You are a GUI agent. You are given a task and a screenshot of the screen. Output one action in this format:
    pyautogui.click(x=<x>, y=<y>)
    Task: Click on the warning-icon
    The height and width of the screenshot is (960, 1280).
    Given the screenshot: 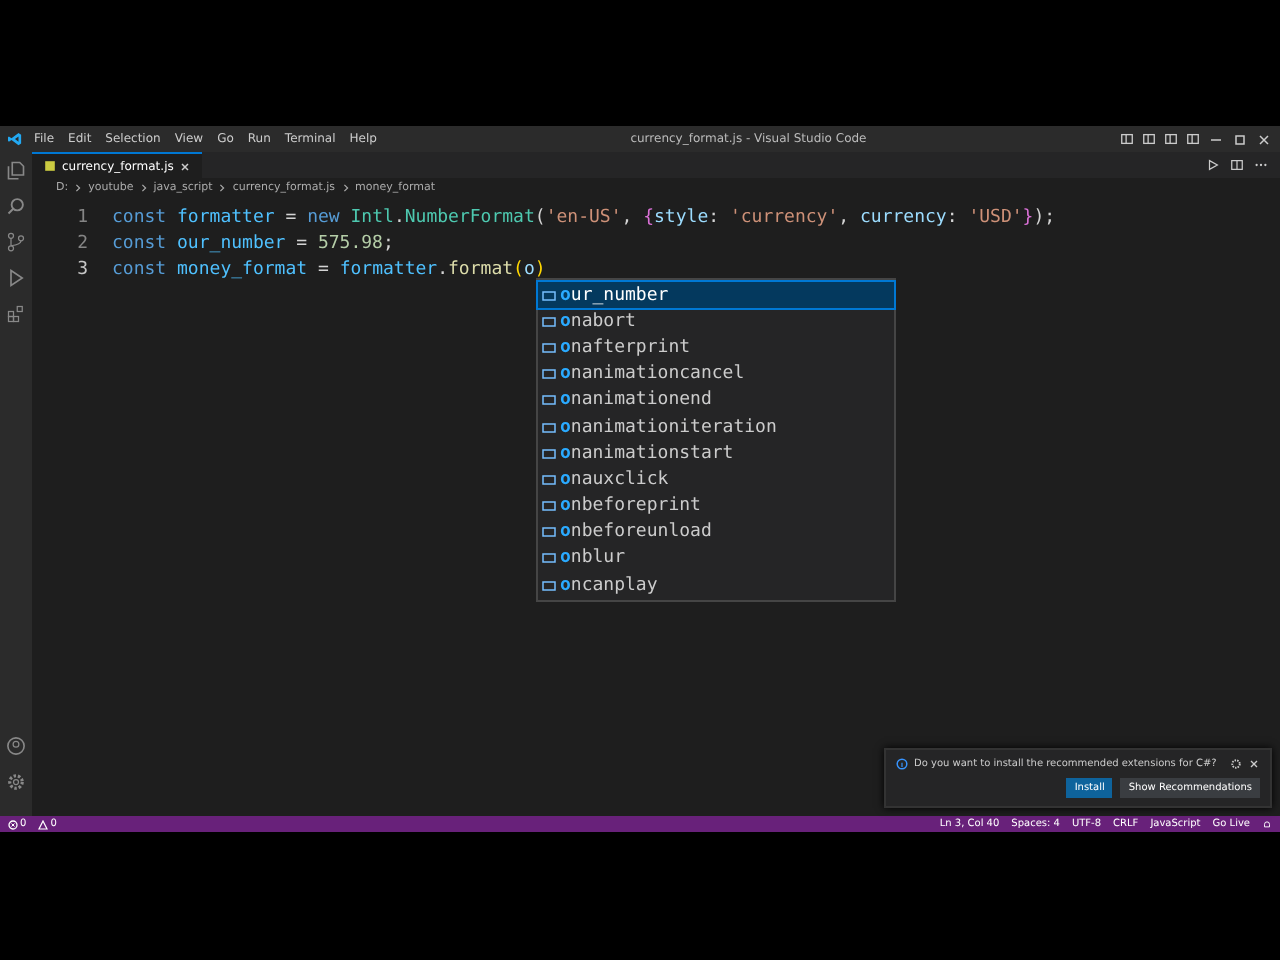 What is the action you would take?
    pyautogui.click(x=43, y=824)
    